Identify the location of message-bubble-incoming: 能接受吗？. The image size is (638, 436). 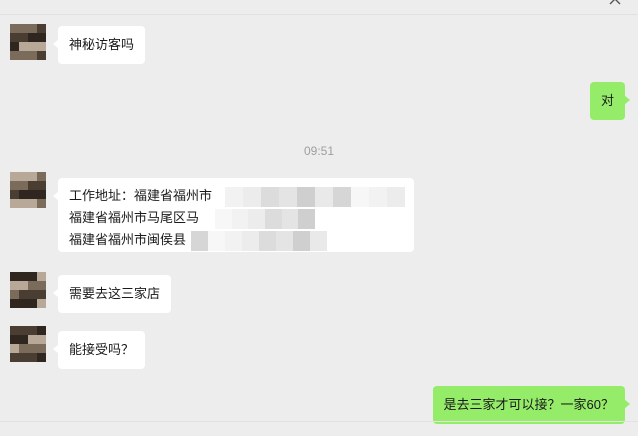
(99, 350).